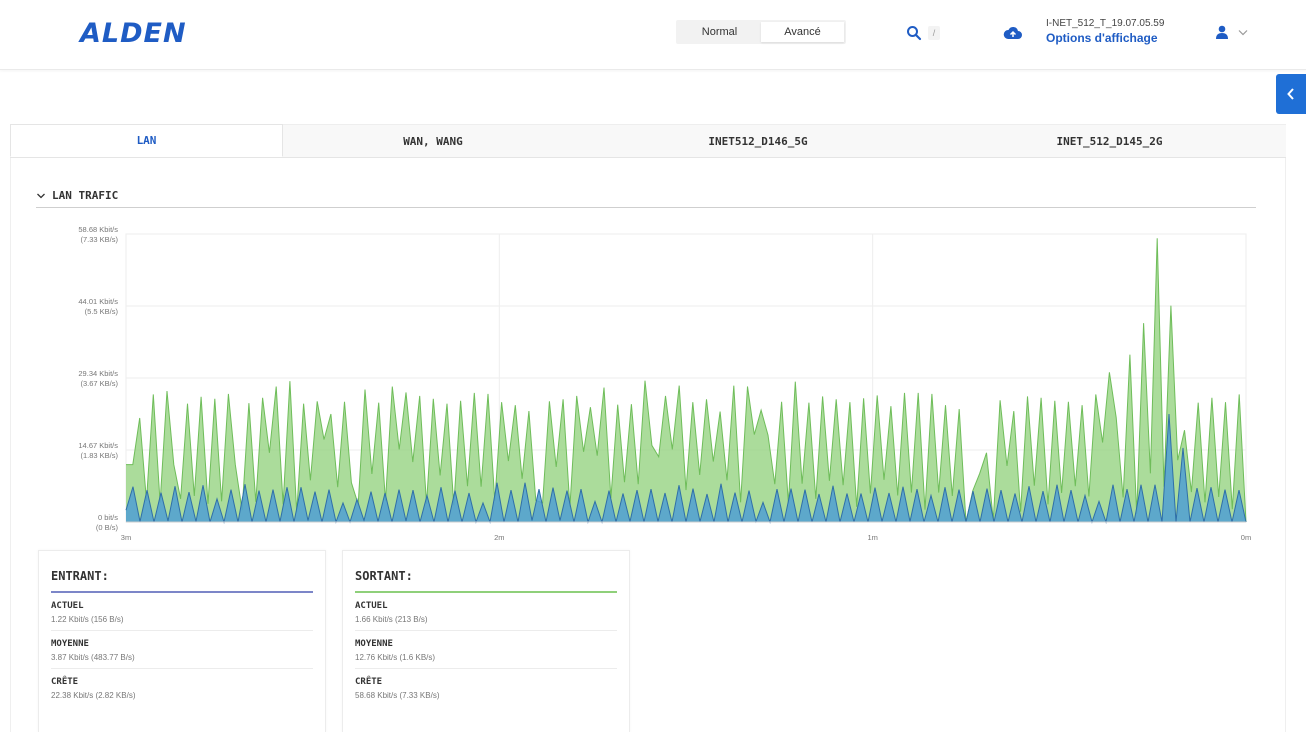 Image resolution: width=1306 pixels, height=732 pixels. What do you see at coordinates (93, 695) in the screenshot?
I see `stat-value: 22.38 Kbit/s (2.82 KB/s)` at bounding box center [93, 695].